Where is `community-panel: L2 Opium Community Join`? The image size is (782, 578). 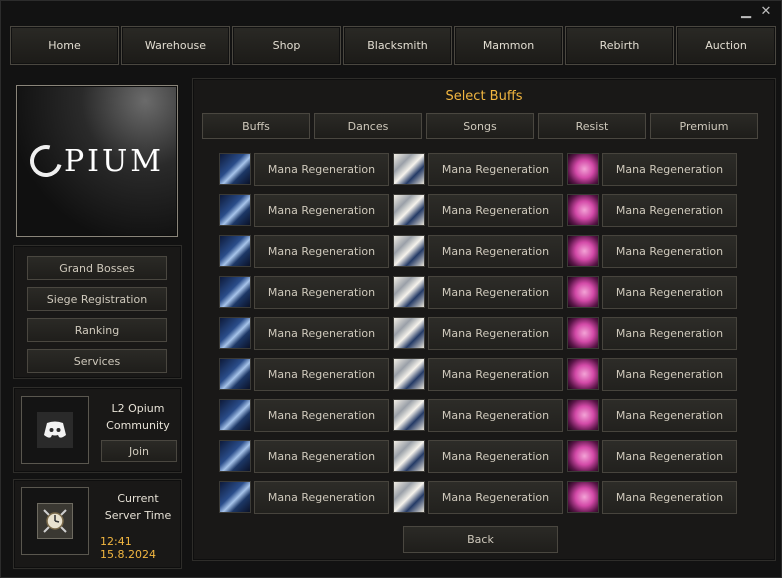 community-panel: L2 Opium Community Join is located at coordinates (97, 430).